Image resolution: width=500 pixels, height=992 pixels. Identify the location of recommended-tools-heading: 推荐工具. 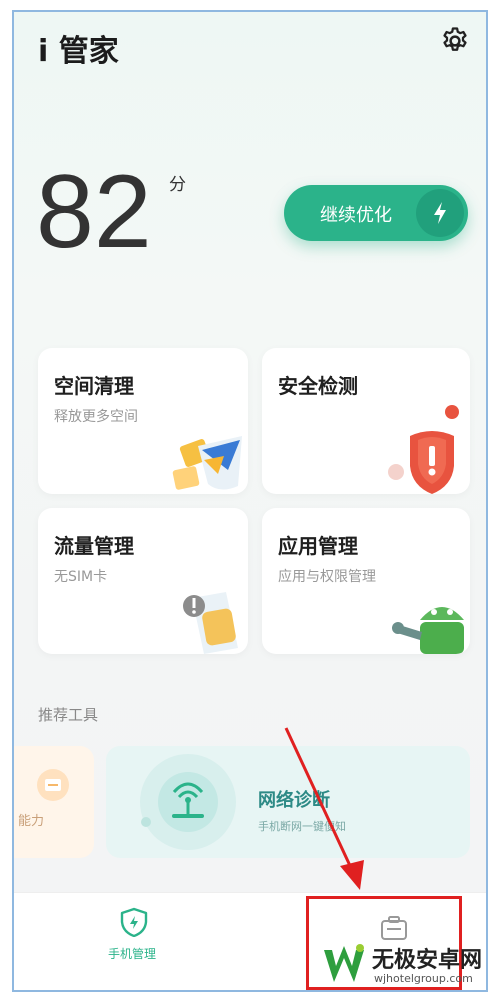
(68, 715).